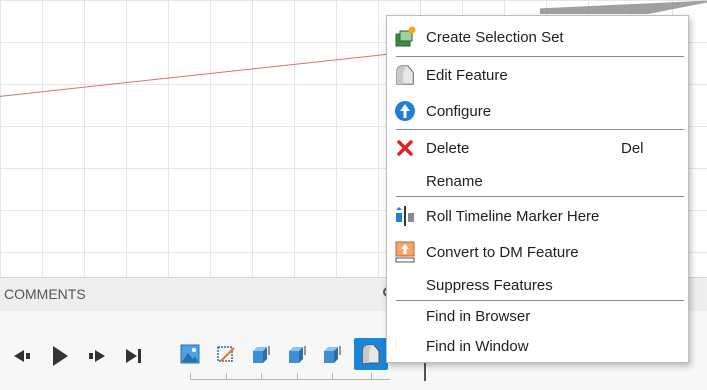 The image size is (707, 390). I want to click on menu-item-label: Convert to DM Feature, so click(502, 252).